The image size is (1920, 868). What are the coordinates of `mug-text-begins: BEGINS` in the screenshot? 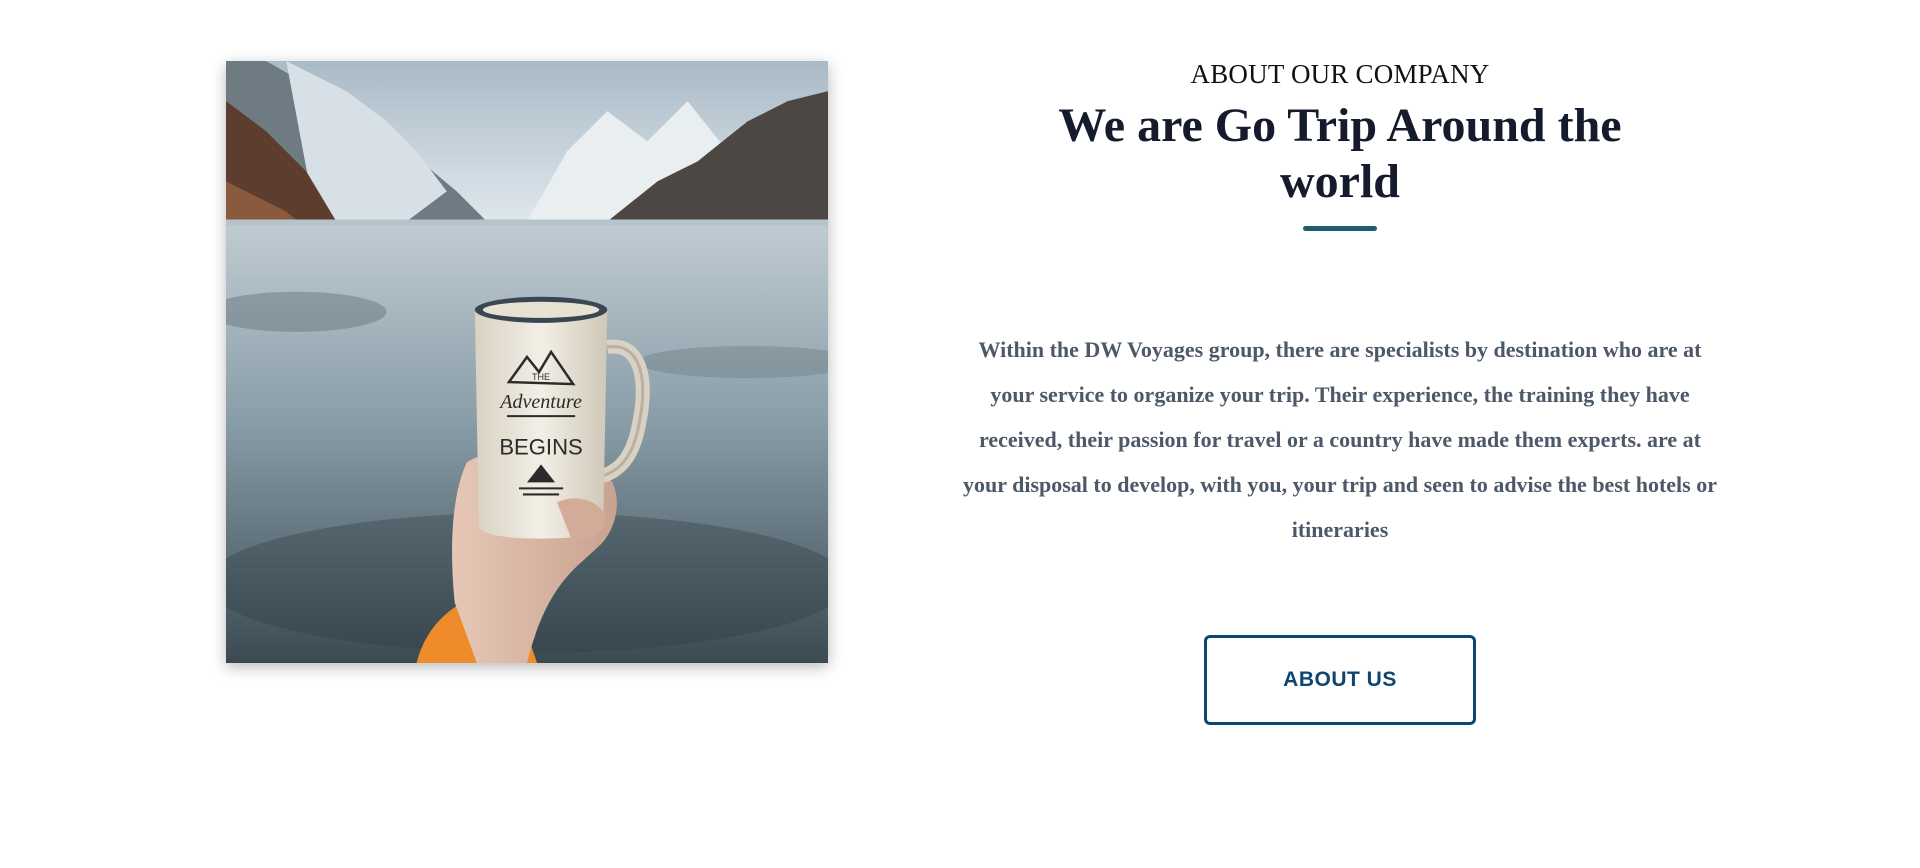 It's located at (540, 446).